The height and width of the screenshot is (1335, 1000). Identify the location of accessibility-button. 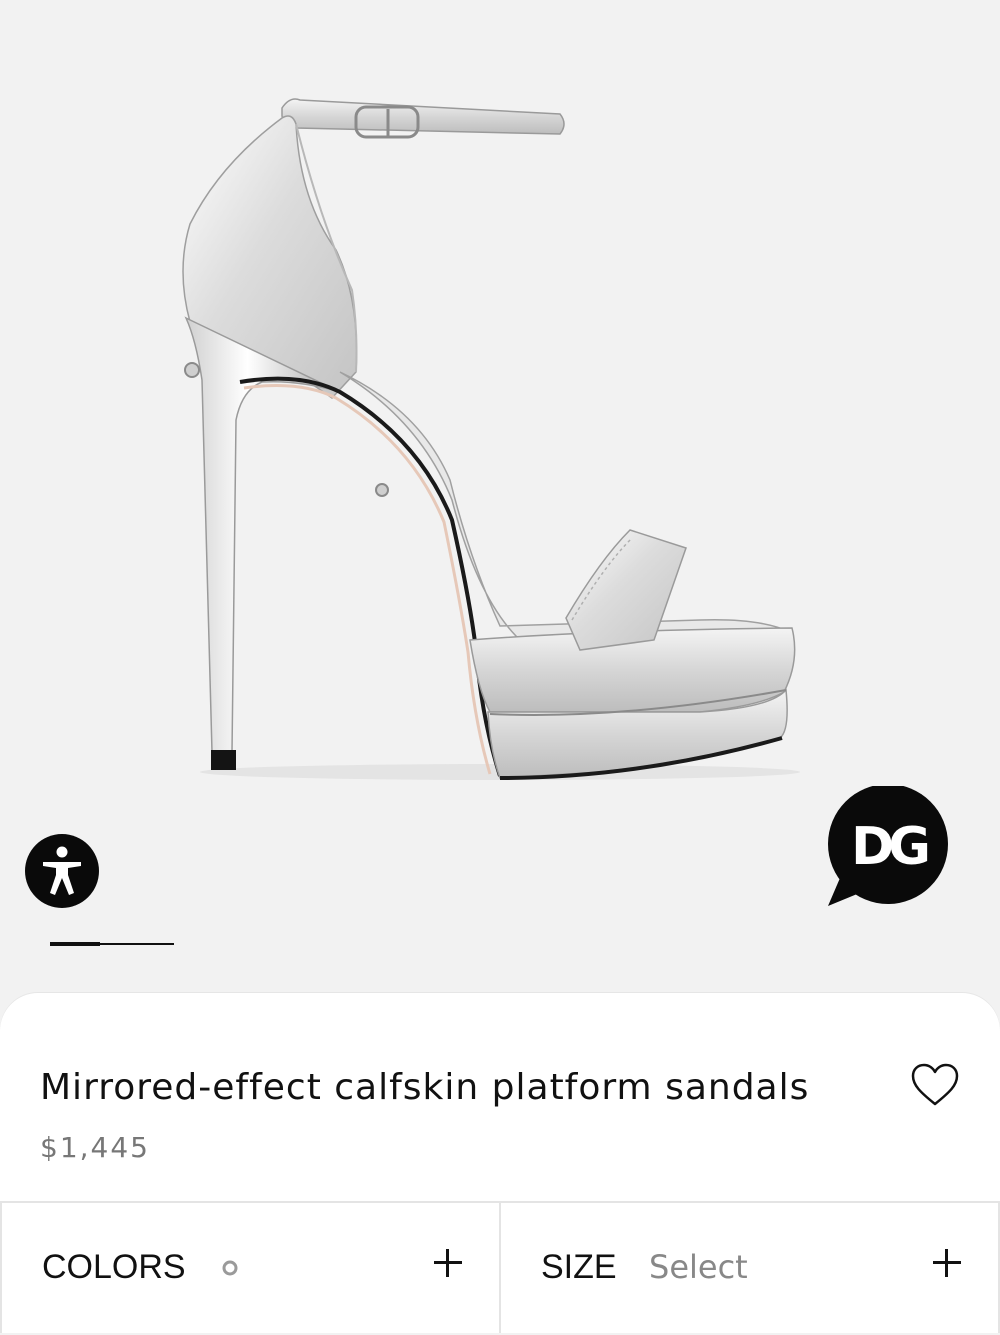
(62, 871).